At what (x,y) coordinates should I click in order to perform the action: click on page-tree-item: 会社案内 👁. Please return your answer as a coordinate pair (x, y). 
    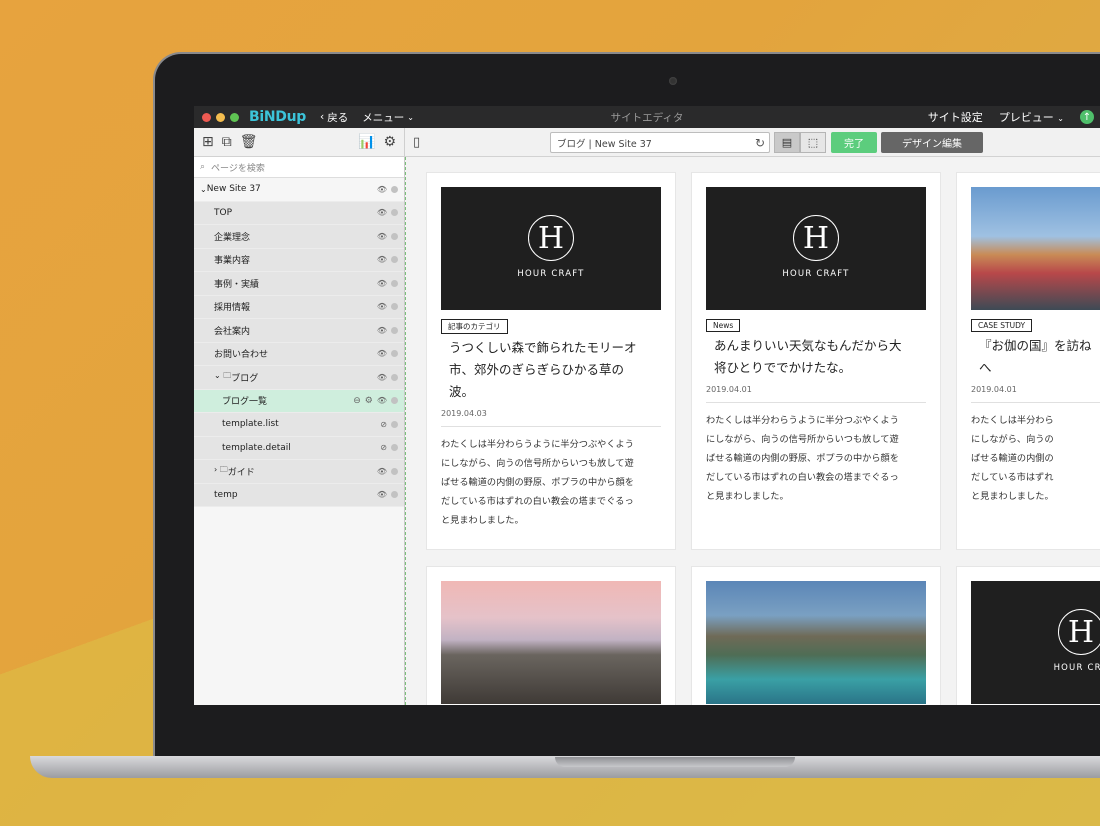
    Looking at the image, I should click on (299, 331).